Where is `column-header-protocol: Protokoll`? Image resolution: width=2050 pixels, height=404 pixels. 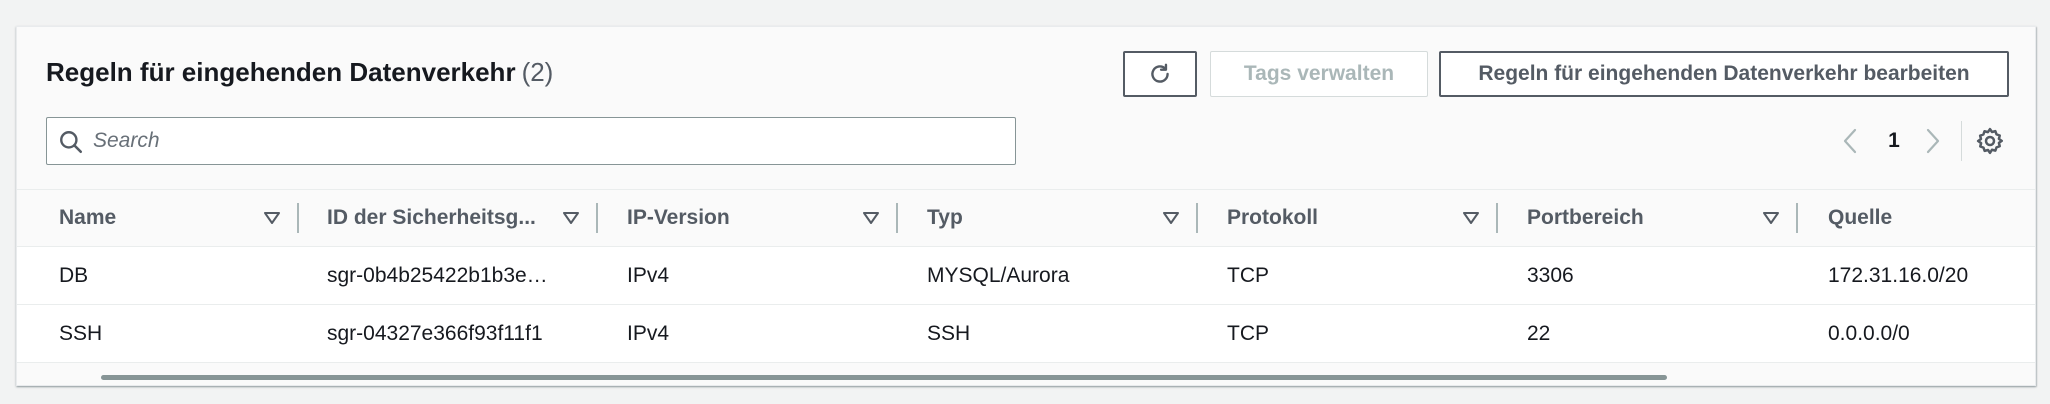 column-header-protocol: Protokoll is located at coordinates (1272, 218).